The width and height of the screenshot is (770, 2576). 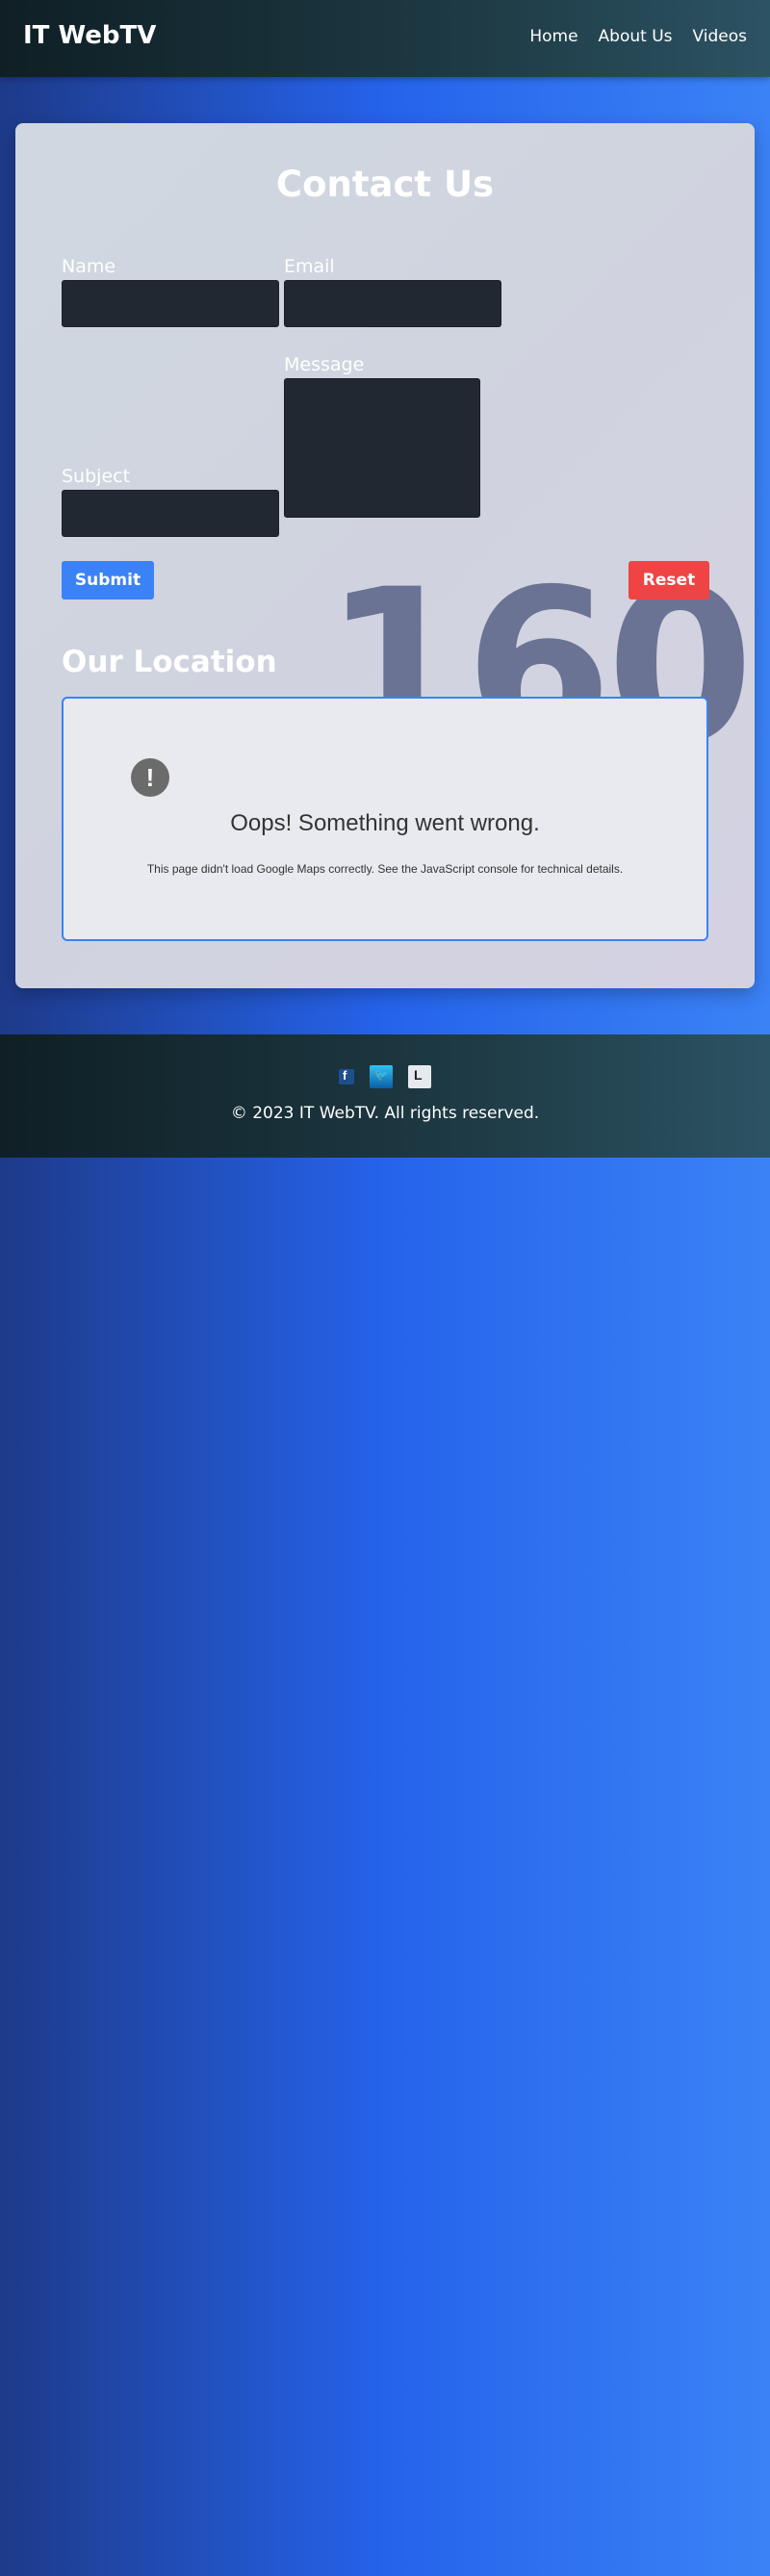 What do you see at coordinates (720, 36) in the screenshot?
I see `nav-link-videos: Videos` at bounding box center [720, 36].